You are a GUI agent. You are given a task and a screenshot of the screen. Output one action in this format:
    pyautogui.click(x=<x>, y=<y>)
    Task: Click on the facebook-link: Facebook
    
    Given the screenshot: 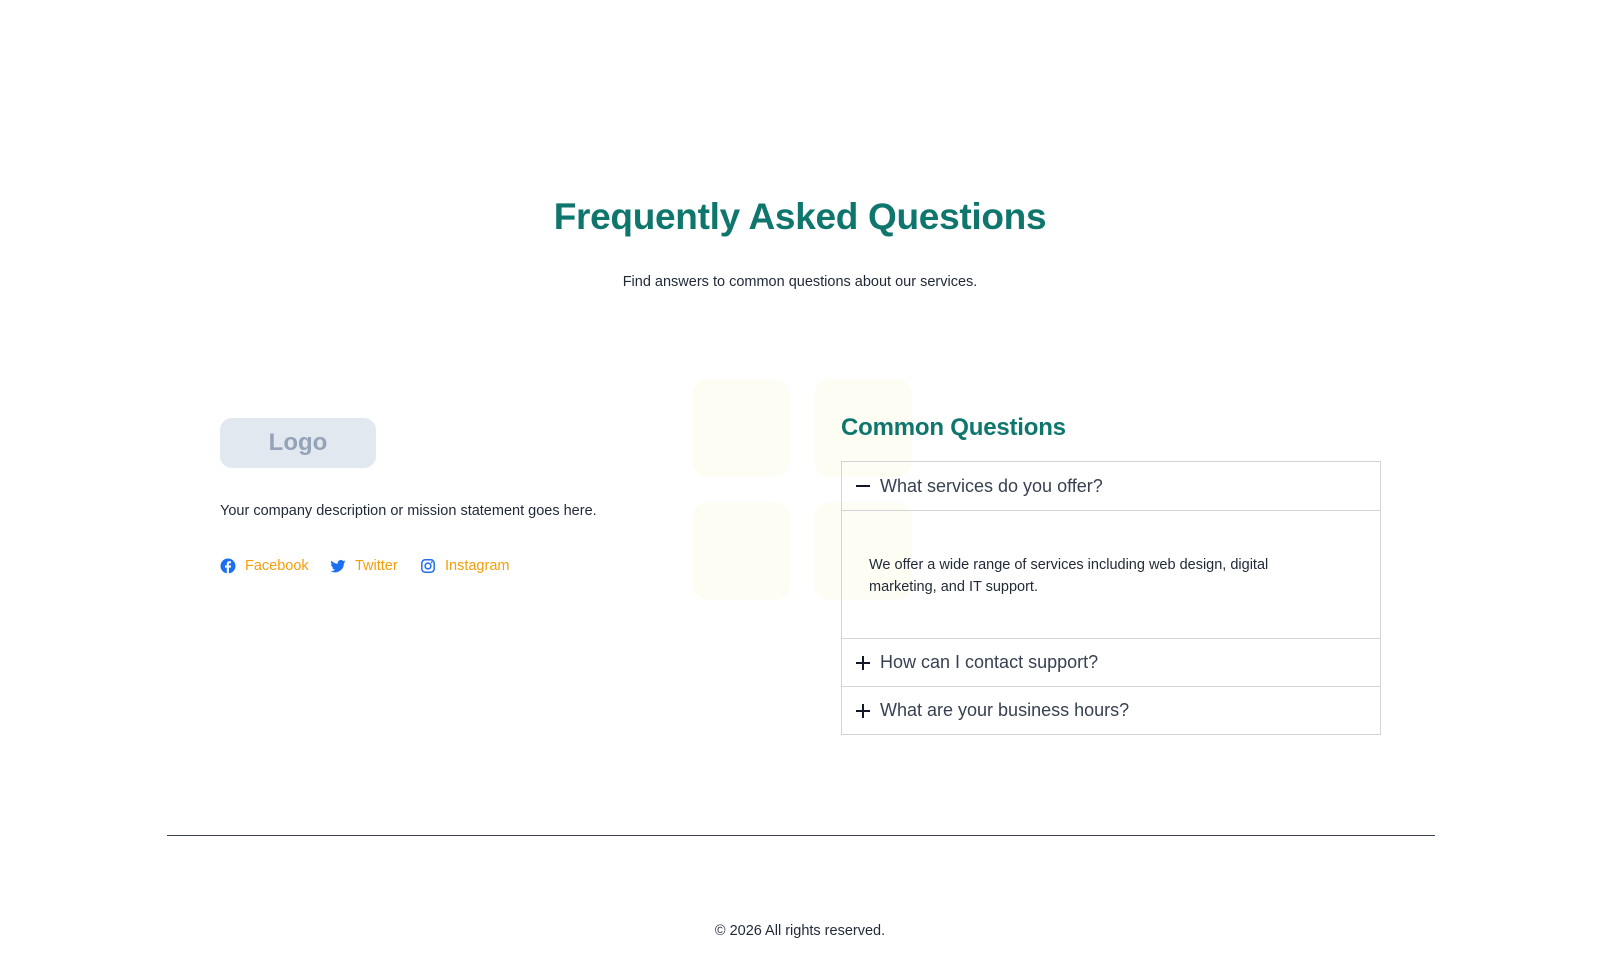 What is the action you would take?
    pyautogui.click(x=264, y=566)
    